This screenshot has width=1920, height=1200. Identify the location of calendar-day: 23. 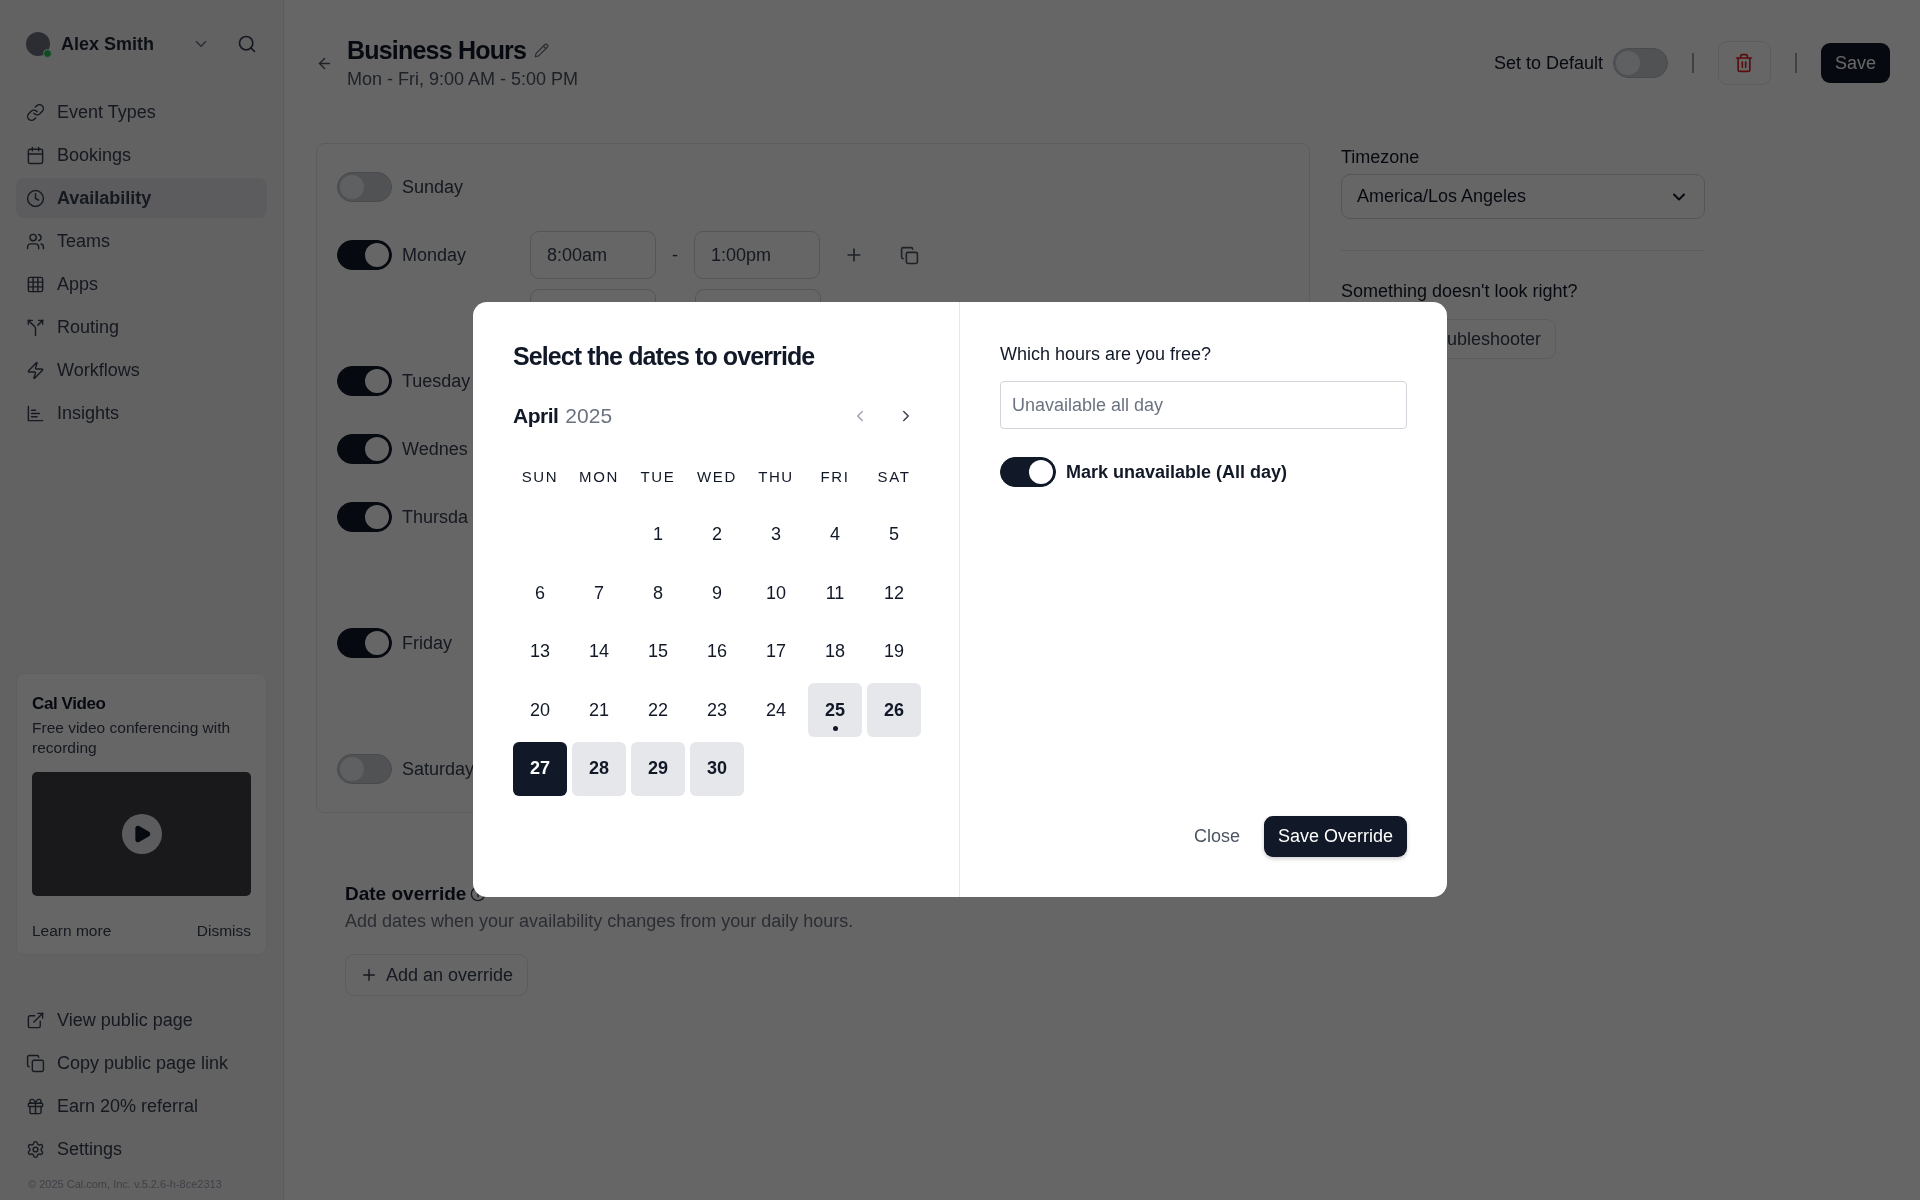
(717, 710).